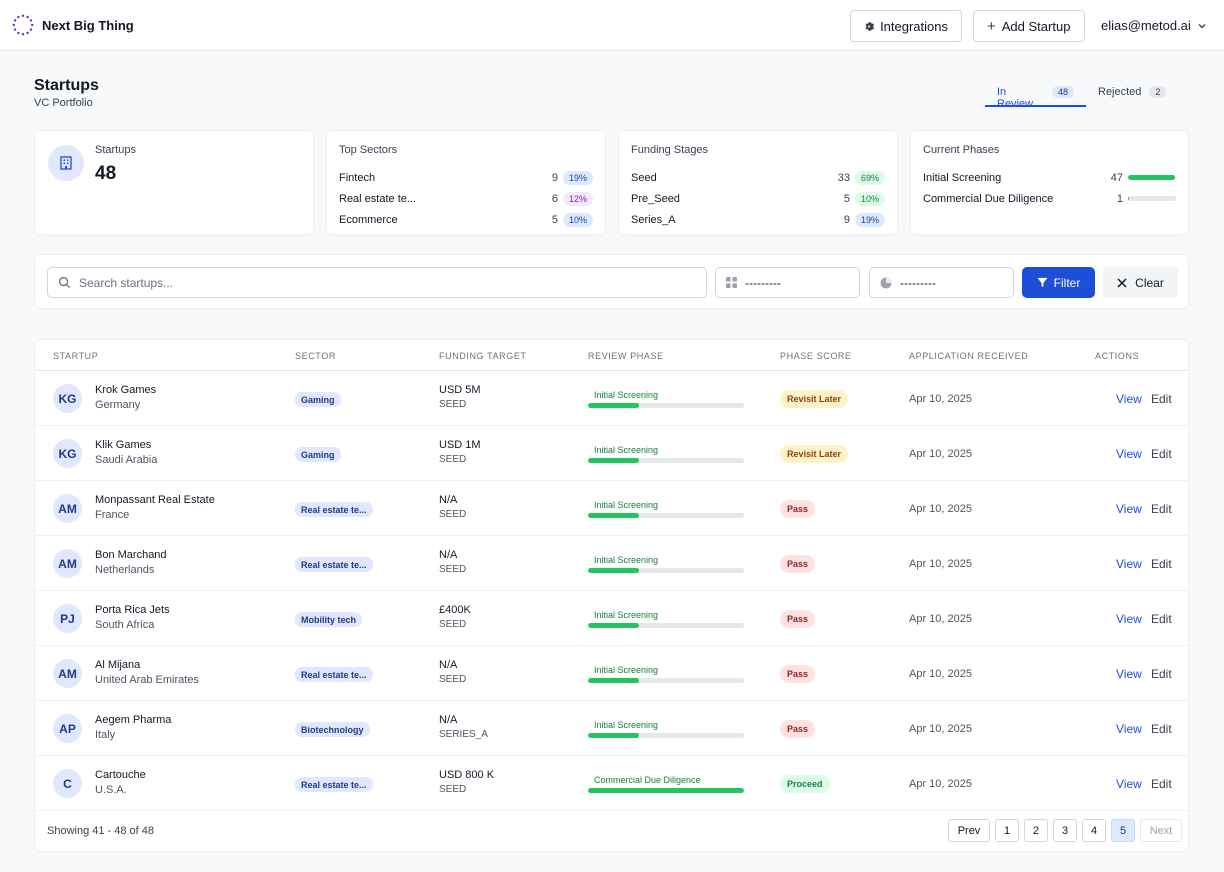 This screenshot has height=872, width=1224. I want to click on page-button: 4, so click(1094, 830).